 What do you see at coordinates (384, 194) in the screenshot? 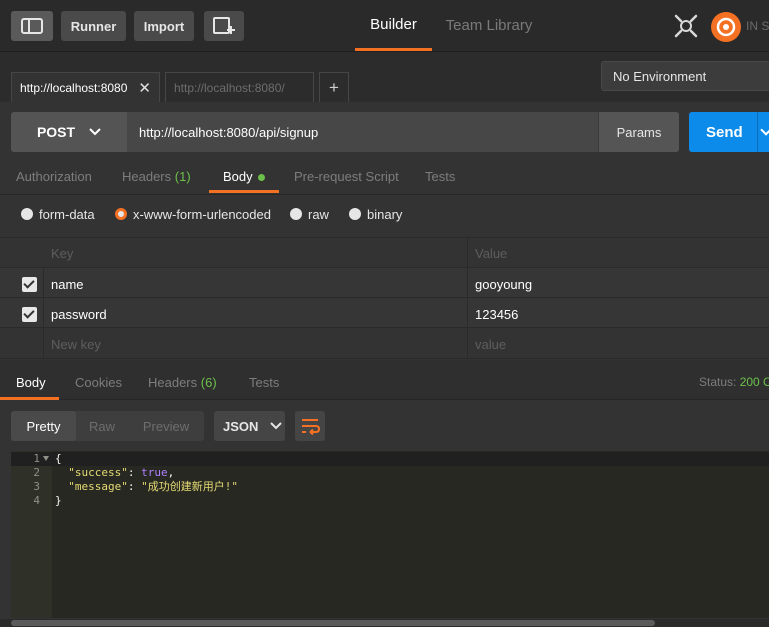
I see `divider` at bounding box center [384, 194].